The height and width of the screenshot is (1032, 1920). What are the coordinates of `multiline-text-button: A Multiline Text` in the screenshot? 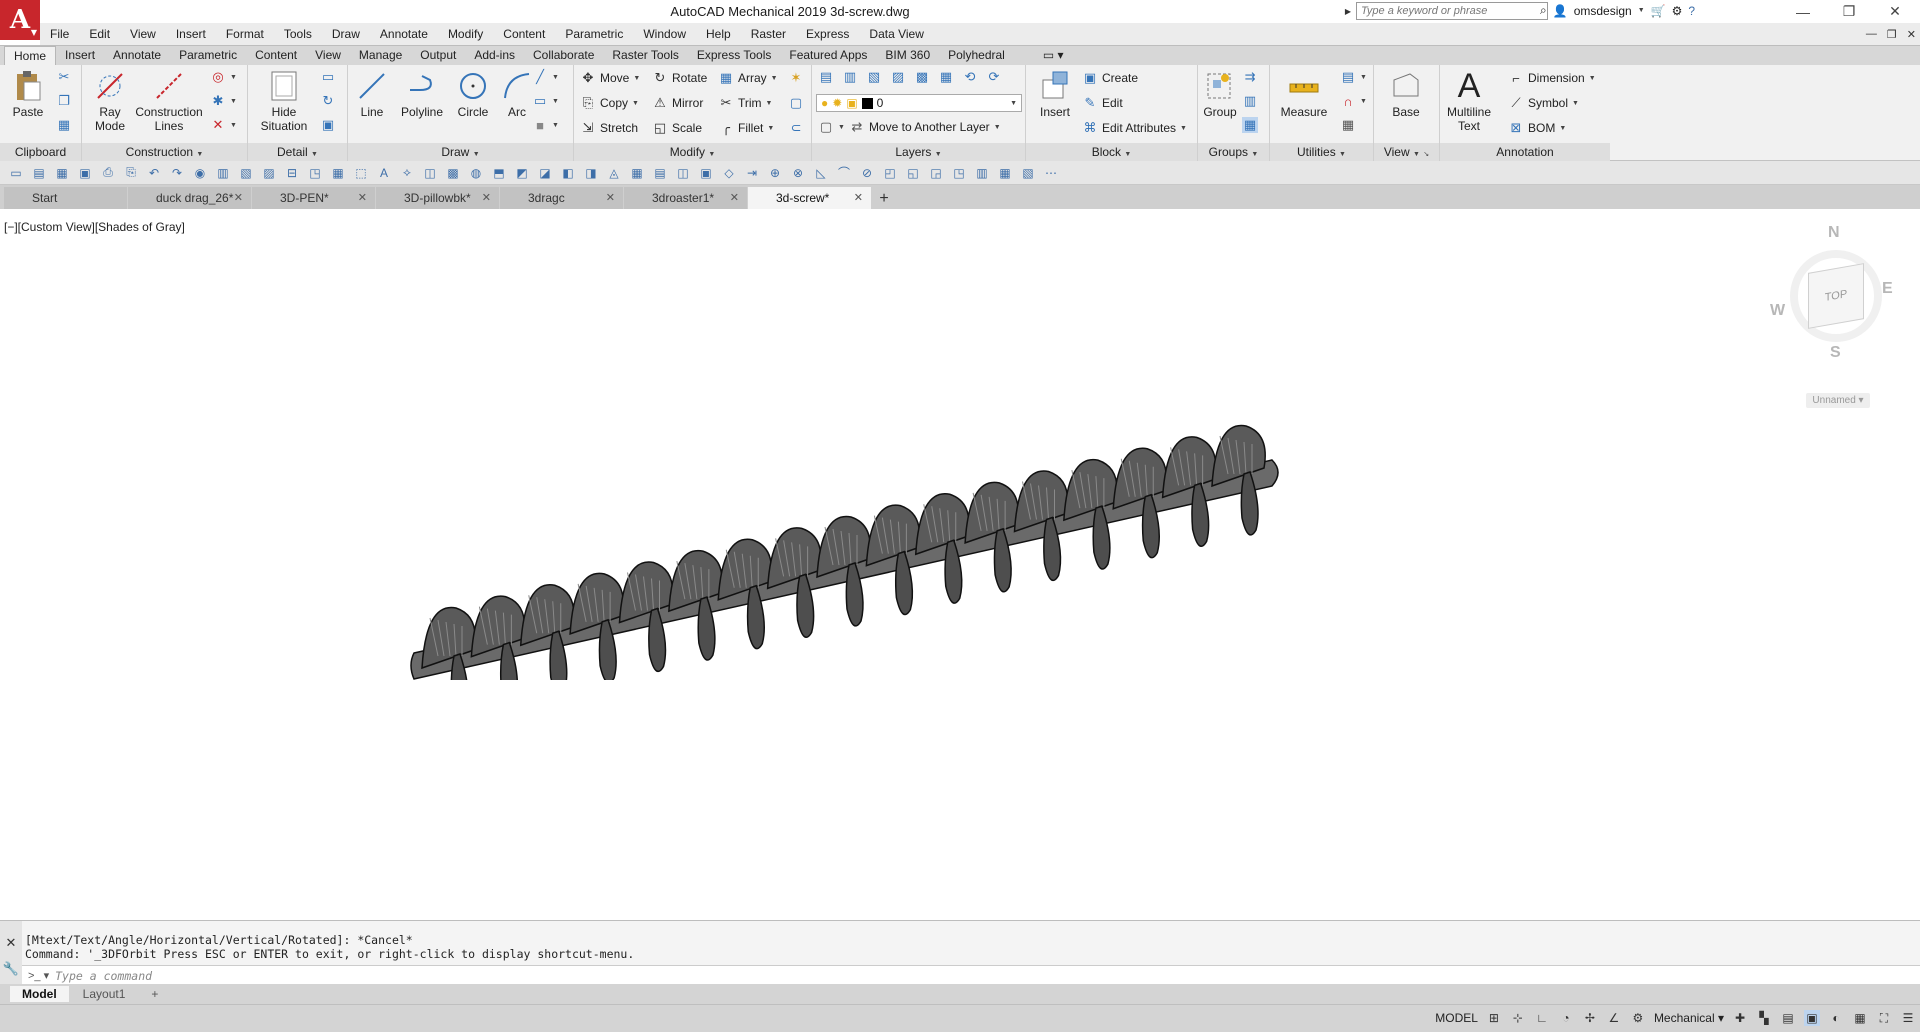 It's located at (1469, 101).